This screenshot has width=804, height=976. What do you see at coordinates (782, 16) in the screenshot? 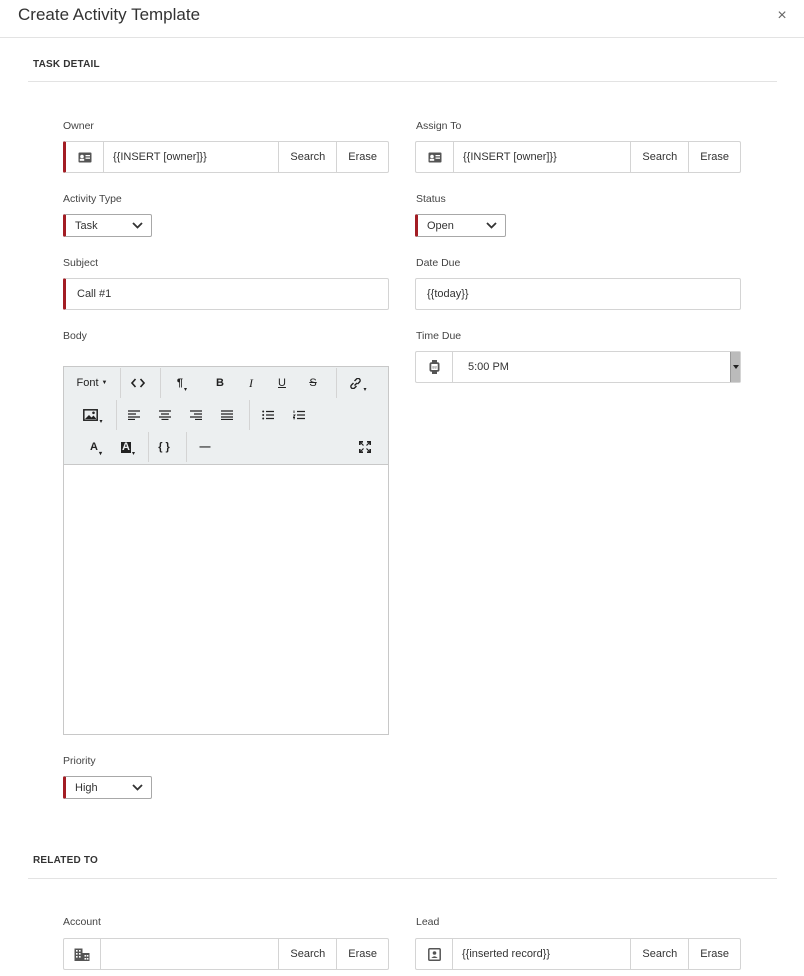
I see `close-icon: ×` at bounding box center [782, 16].